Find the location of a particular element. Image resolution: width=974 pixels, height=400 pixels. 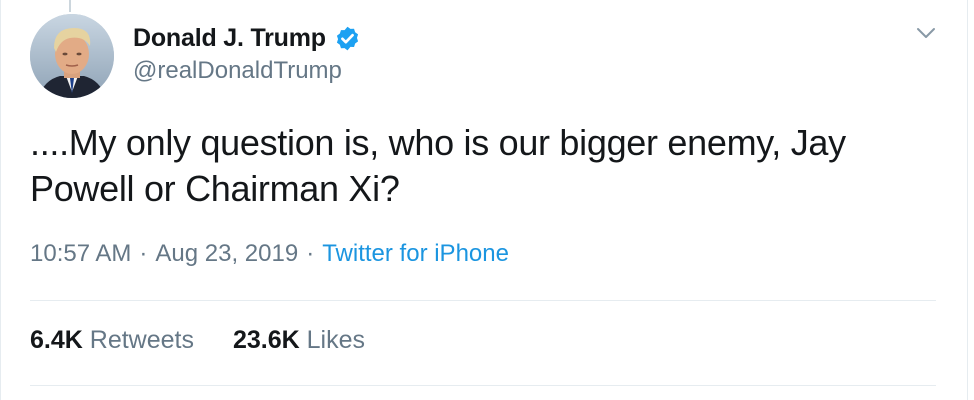

tweet-meta: 10:57 AM · Aug 23, 2019 · Twitter for iPhone is located at coordinates (269, 254).